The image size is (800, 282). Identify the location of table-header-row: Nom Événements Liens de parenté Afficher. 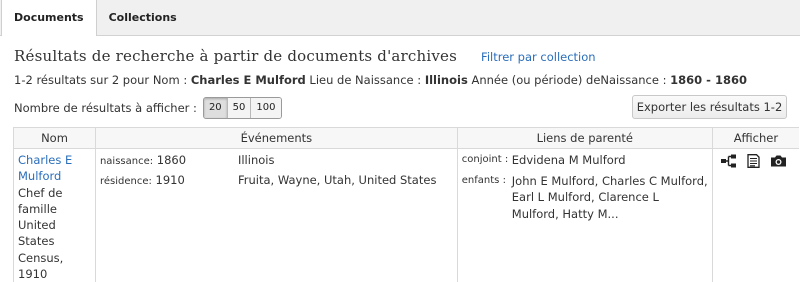
(407, 138).